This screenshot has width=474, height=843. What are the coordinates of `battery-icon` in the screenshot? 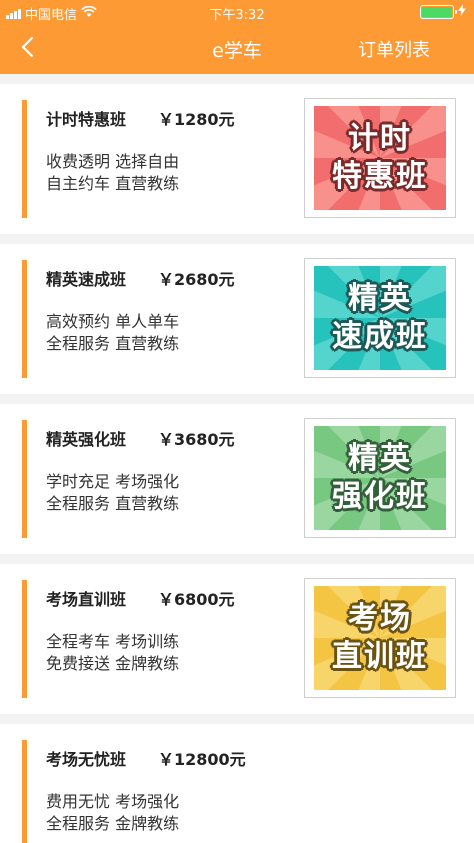 It's located at (438, 12).